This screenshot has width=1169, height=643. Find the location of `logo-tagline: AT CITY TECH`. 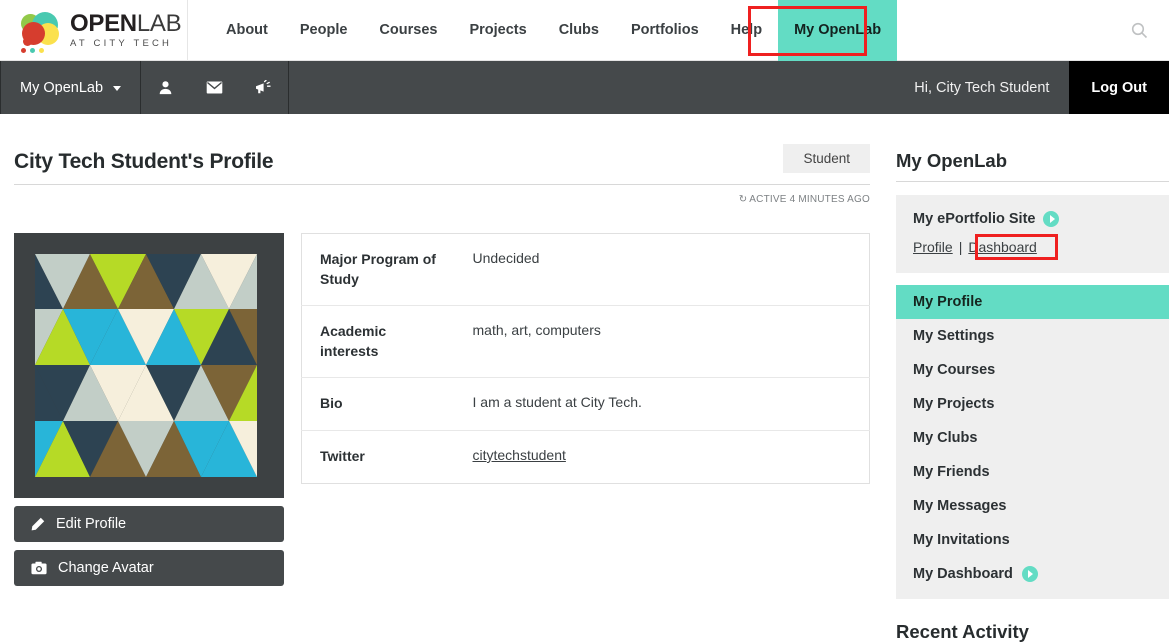

logo-tagline: AT CITY TECH is located at coordinates (121, 44).